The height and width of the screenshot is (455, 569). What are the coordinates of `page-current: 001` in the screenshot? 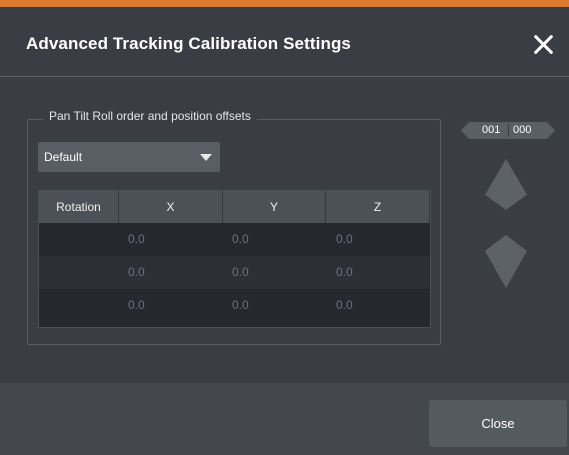 It's located at (491, 130).